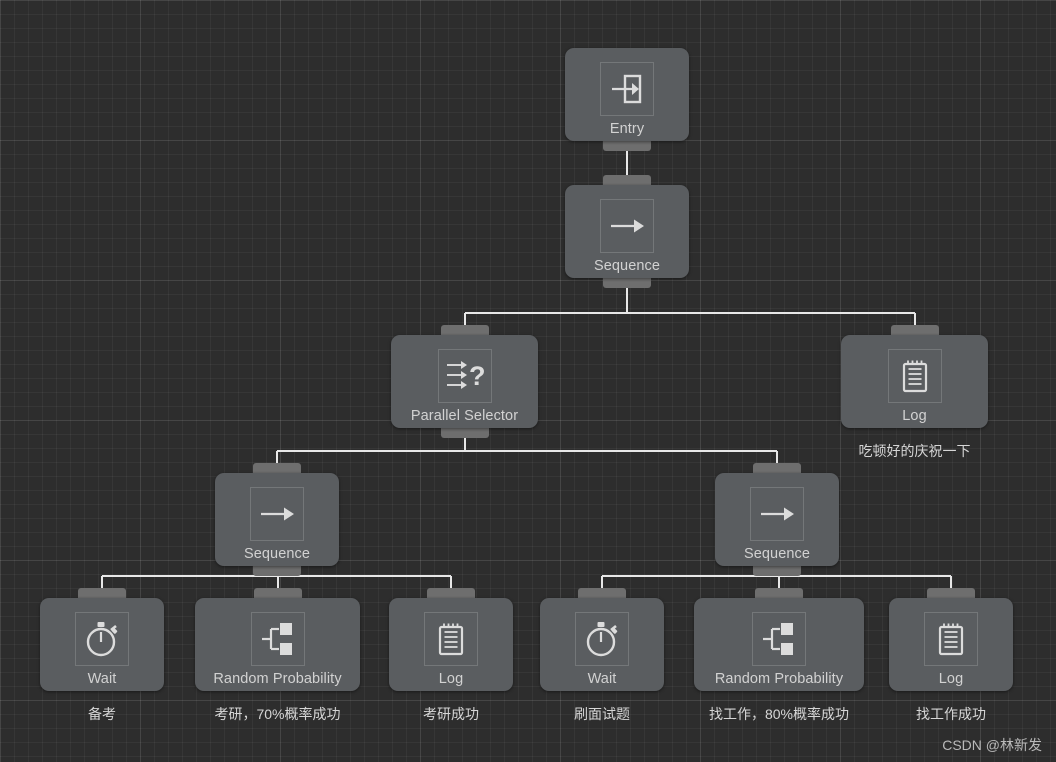 Image resolution: width=1056 pixels, height=762 pixels. I want to click on parallel-selector-arrows-question-icon: ?, so click(464, 376).